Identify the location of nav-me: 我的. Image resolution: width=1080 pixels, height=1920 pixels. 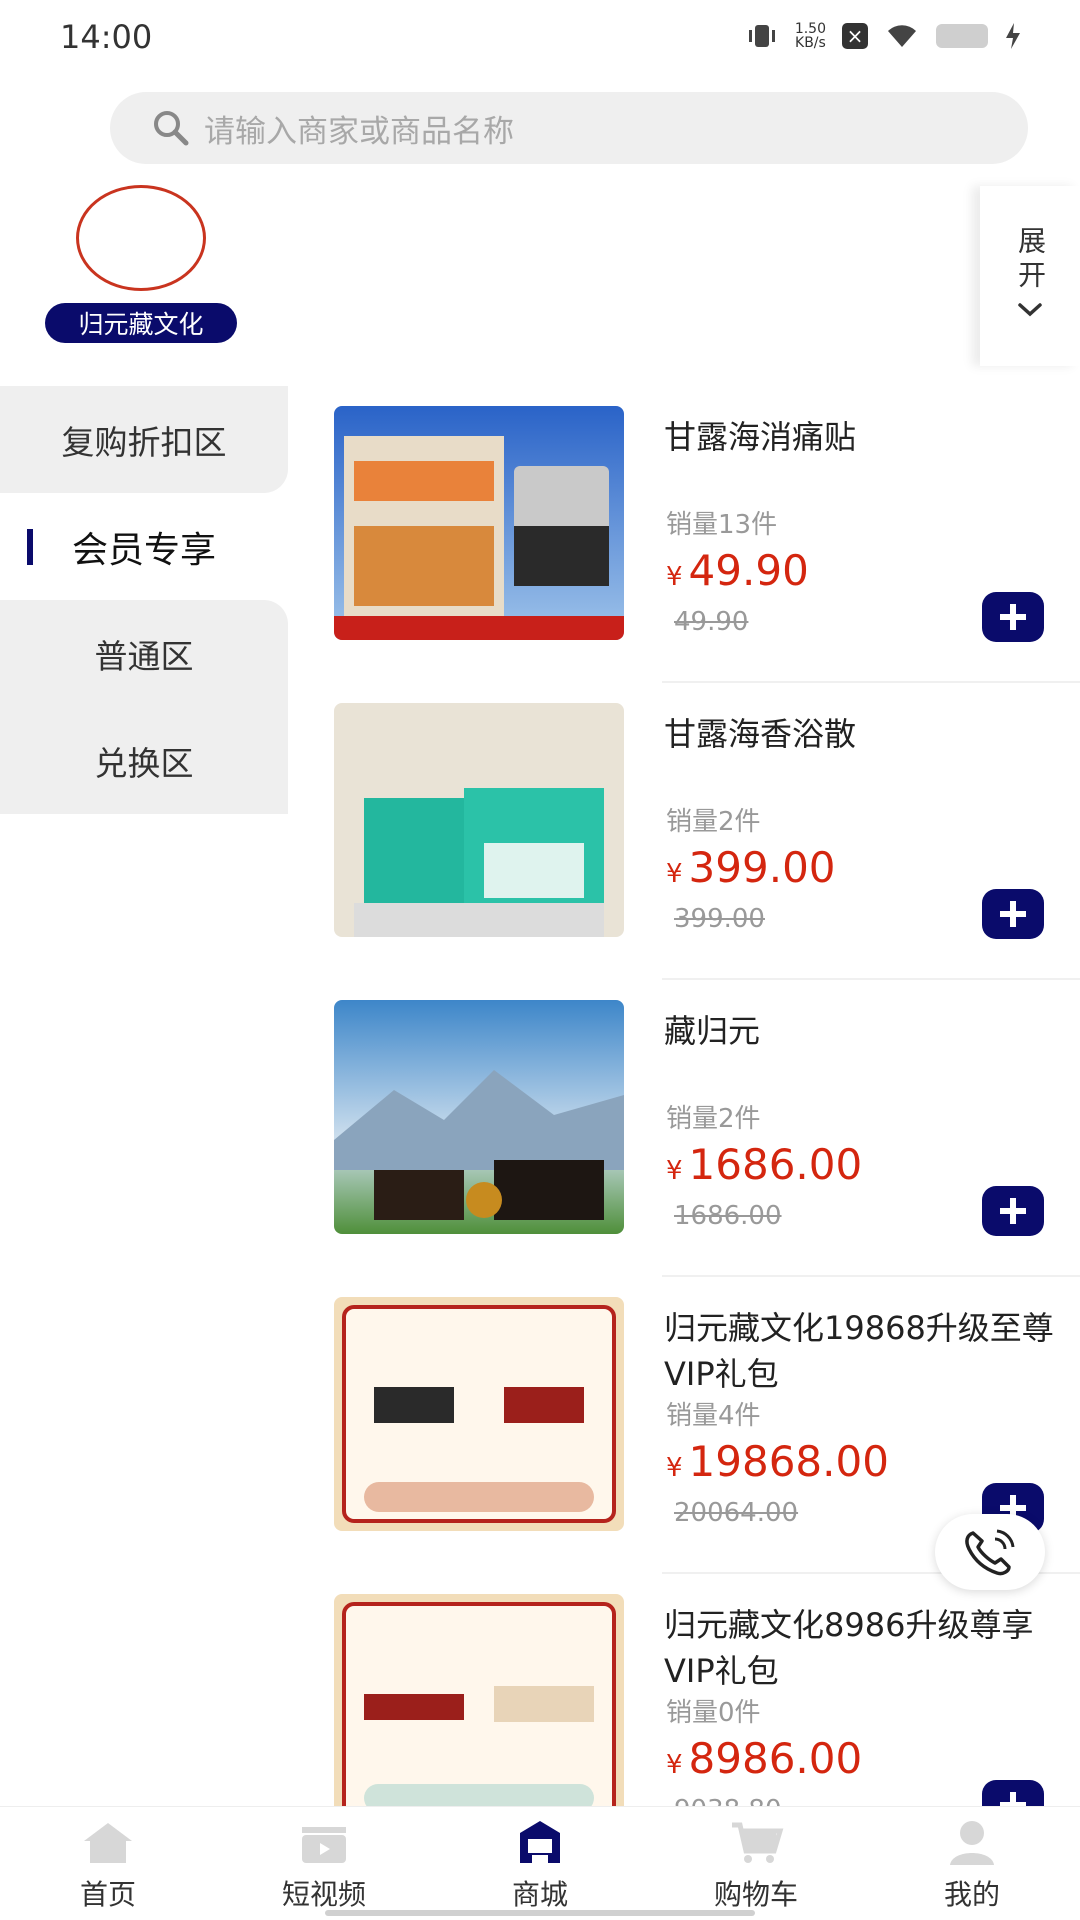
(972, 1863).